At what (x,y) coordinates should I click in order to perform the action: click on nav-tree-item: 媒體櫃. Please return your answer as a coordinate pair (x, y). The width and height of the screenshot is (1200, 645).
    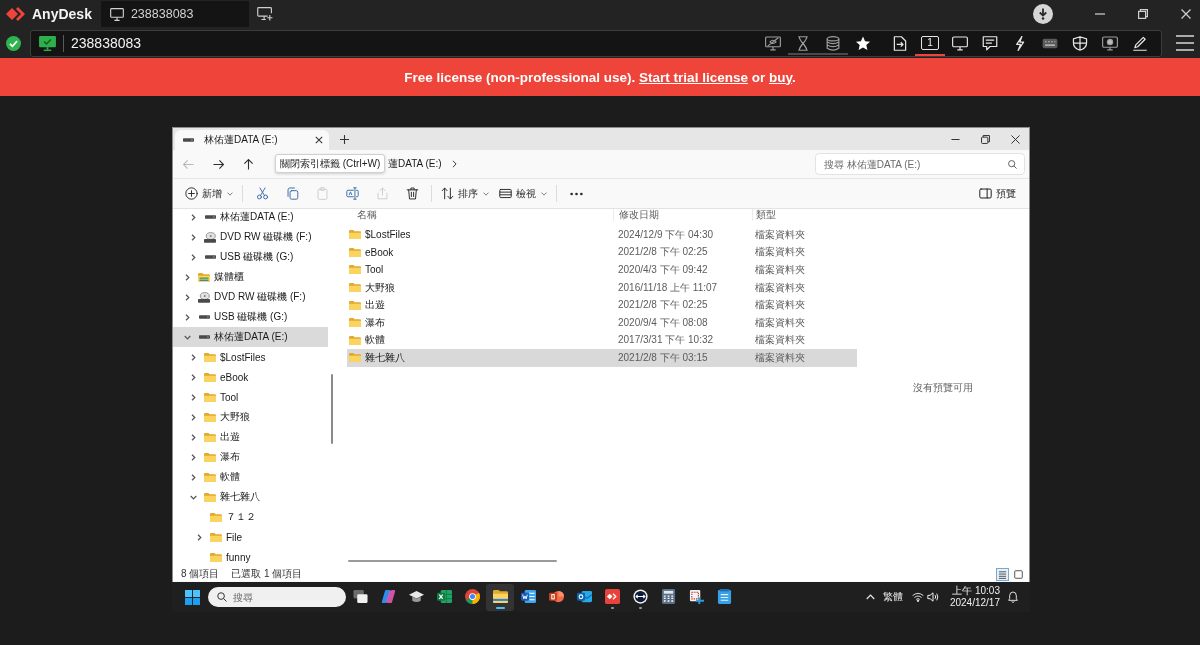
    Looking at the image, I should click on (250, 277).